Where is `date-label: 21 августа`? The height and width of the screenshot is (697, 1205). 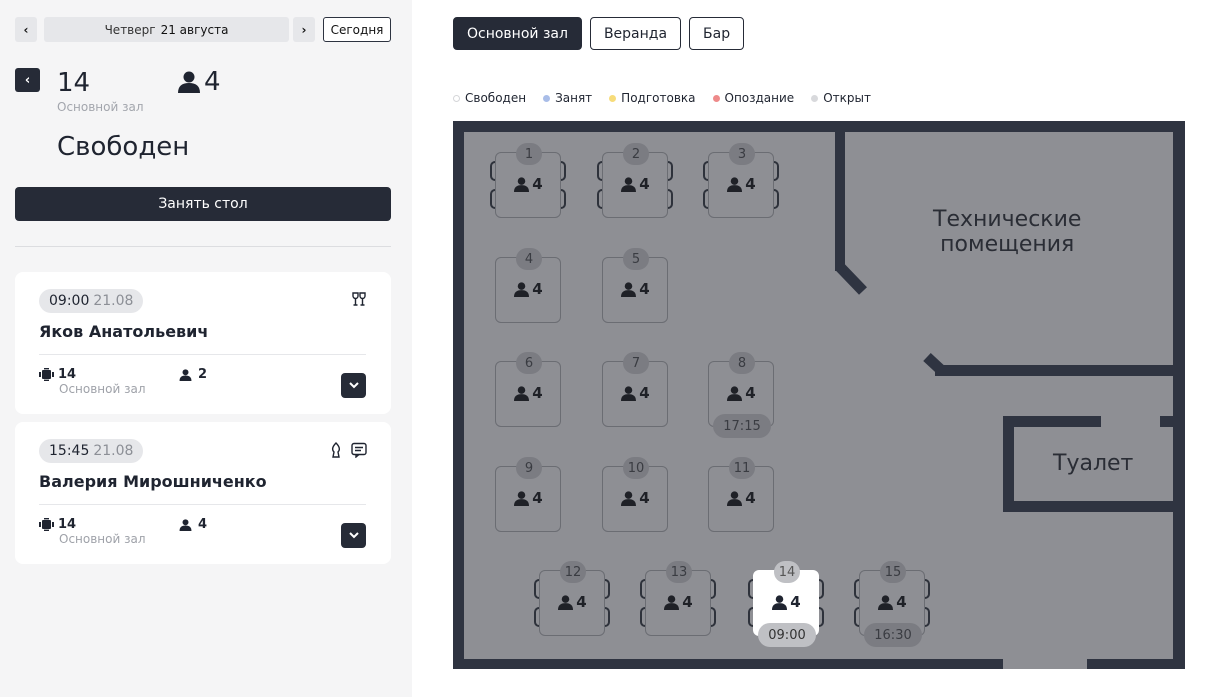 date-label: 21 августа is located at coordinates (194, 29).